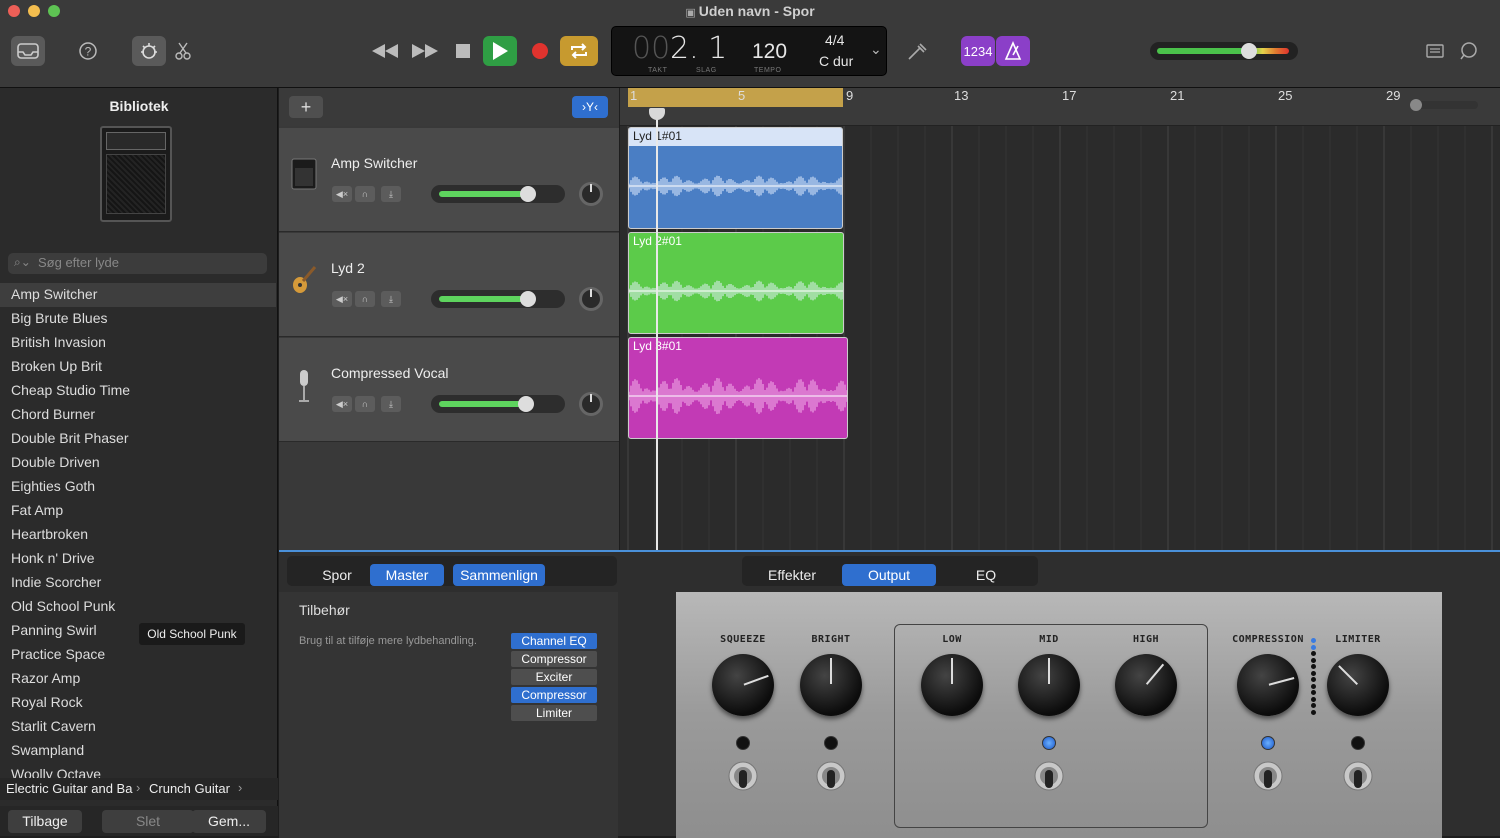  I want to click on editors-button, so click(183, 51).